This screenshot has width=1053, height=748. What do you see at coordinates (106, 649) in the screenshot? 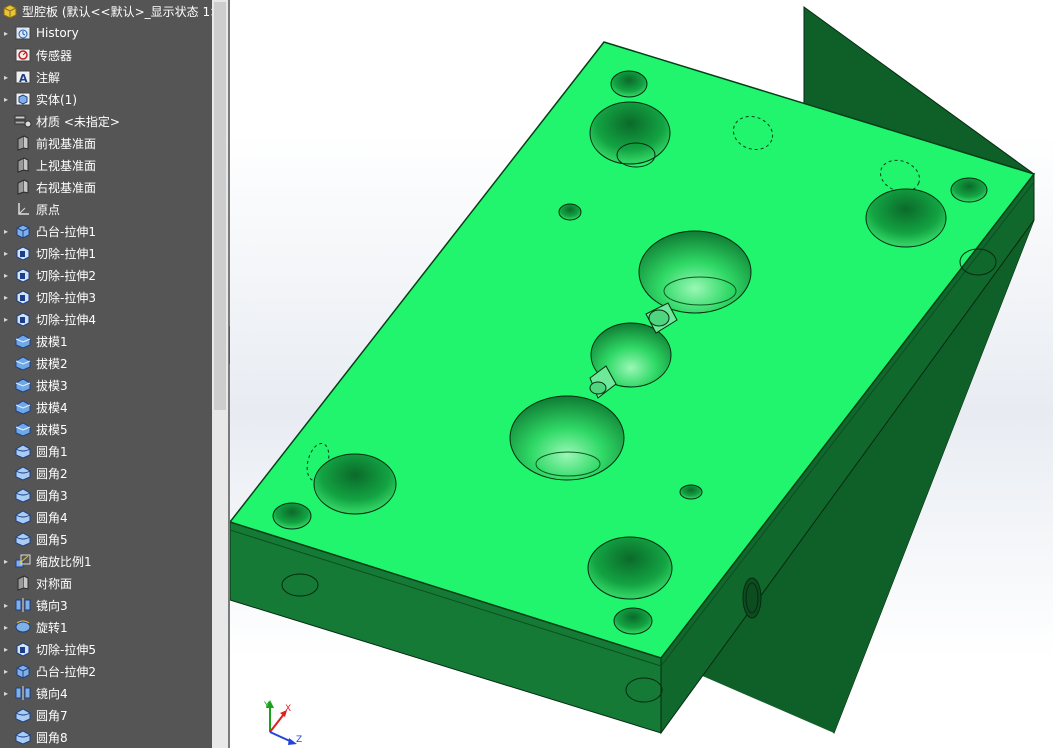
I see `tree-item-28: ▸ 切除-拉伸5` at bounding box center [106, 649].